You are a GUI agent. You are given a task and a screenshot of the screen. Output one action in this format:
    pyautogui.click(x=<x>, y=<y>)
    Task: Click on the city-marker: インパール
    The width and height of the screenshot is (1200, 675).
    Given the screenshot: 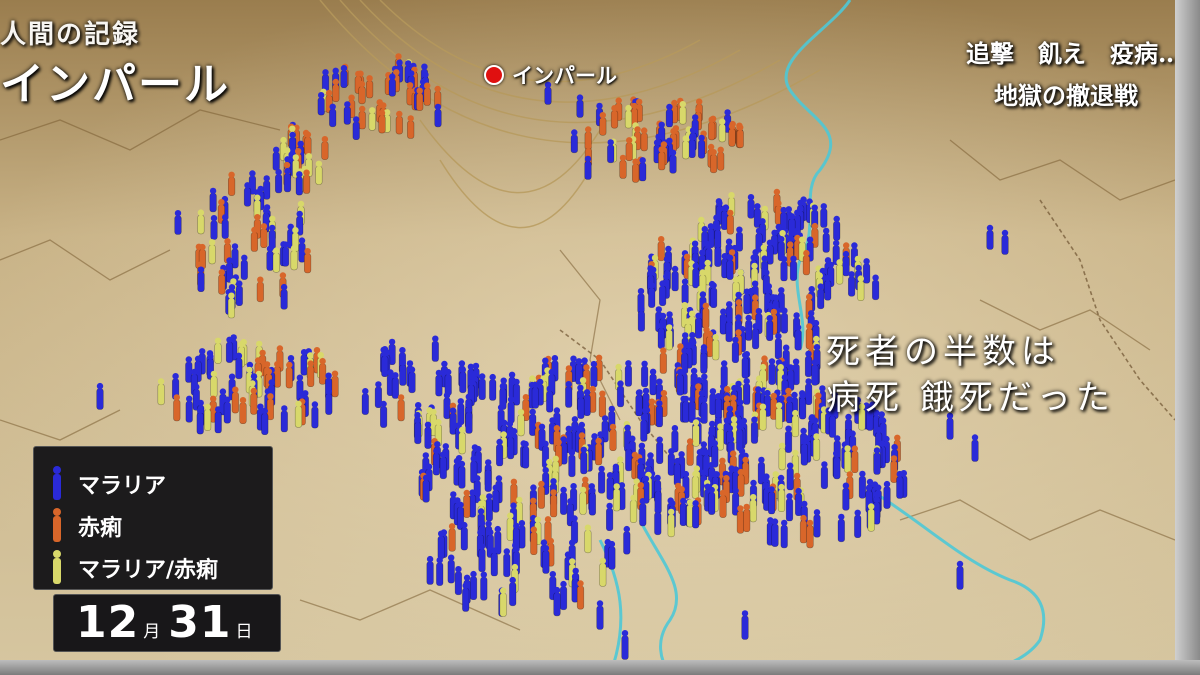 What is the action you would take?
    pyautogui.click(x=550, y=75)
    